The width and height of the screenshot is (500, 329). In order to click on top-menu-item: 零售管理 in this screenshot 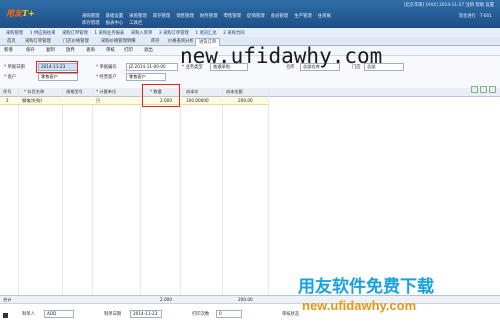, I will do `click(232, 16)`.